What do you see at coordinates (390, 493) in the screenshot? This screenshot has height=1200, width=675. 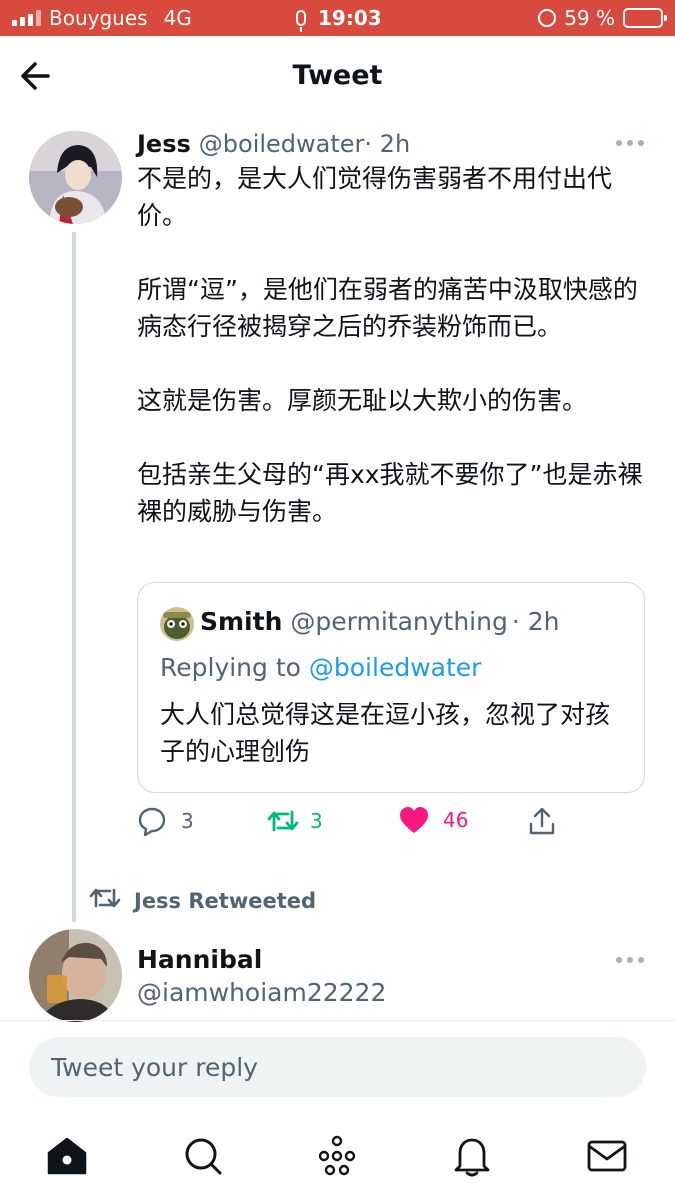 I see `tweet-paragraph: 包括亲生父母的“再xx我就不要你了”也是赤裸裸的威胁与伤害。` at bounding box center [390, 493].